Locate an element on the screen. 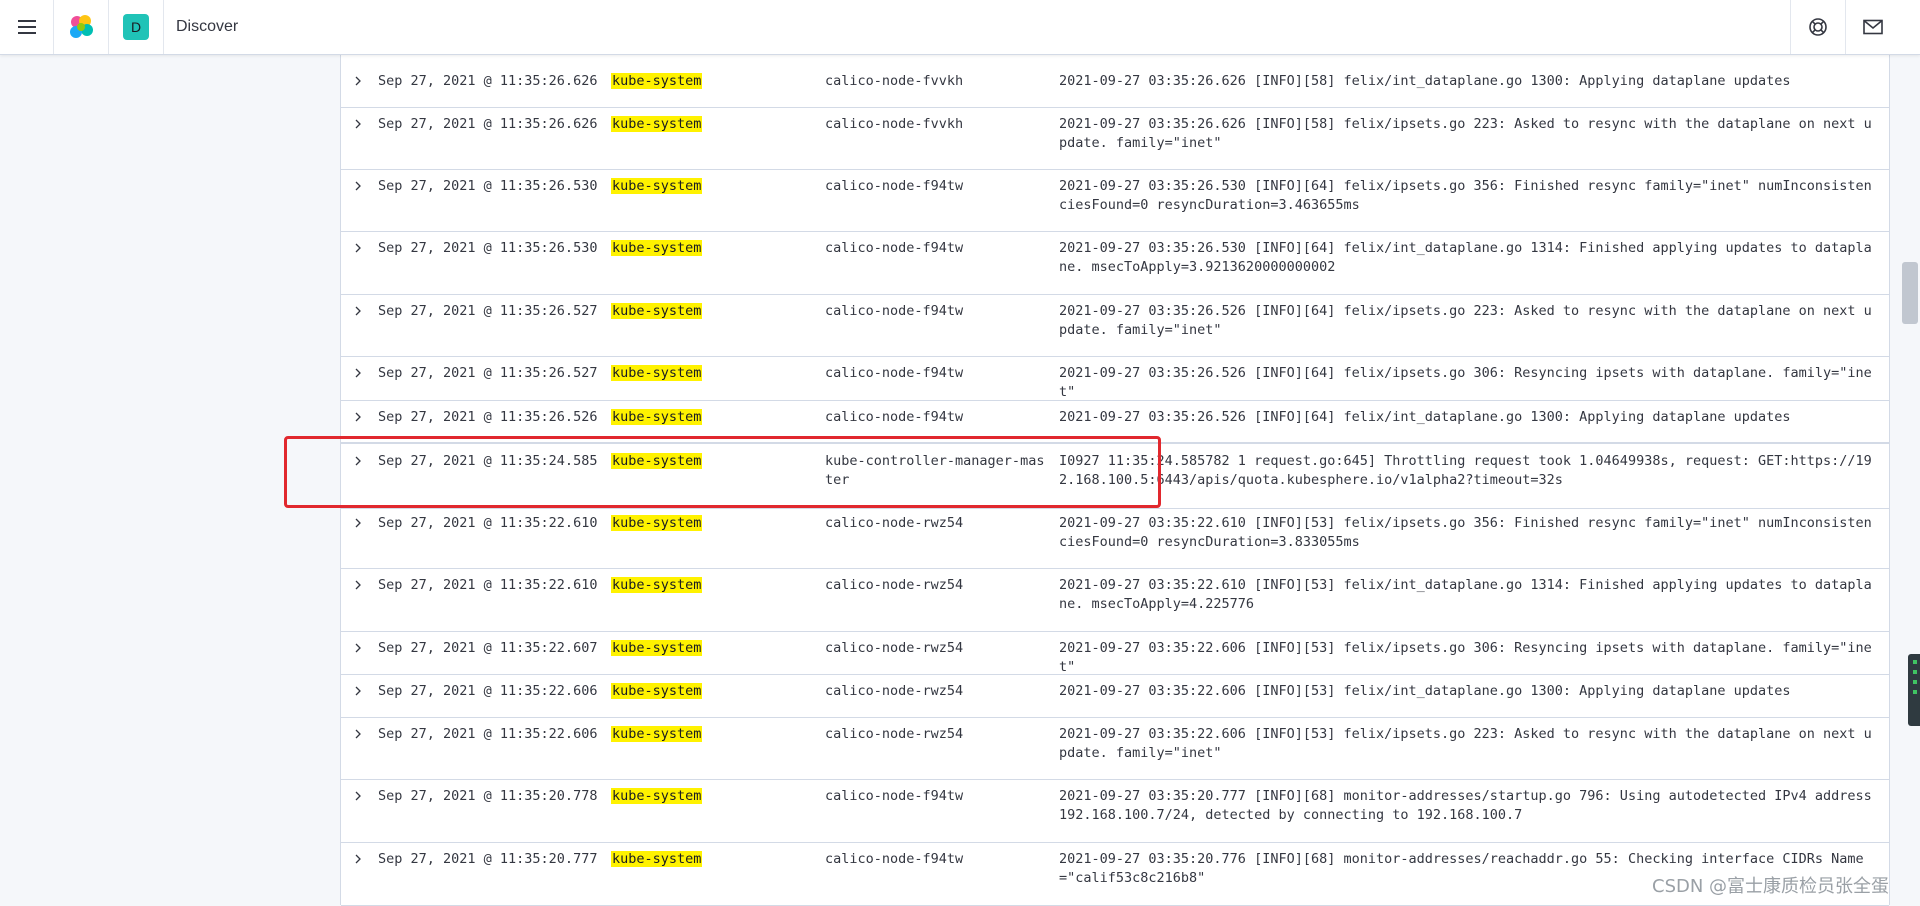 This screenshot has width=1920, height=906. timestamp-cell: Sep 27, 2021 @ 11:35:22.607 is located at coordinates (488, 648).